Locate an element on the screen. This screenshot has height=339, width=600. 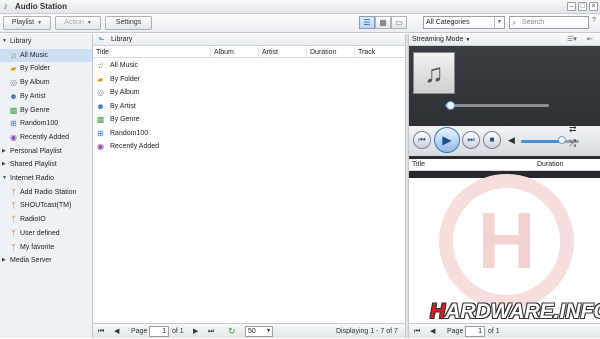
sidebar-item-label: Recently Added is located at coordinates (45, 137).